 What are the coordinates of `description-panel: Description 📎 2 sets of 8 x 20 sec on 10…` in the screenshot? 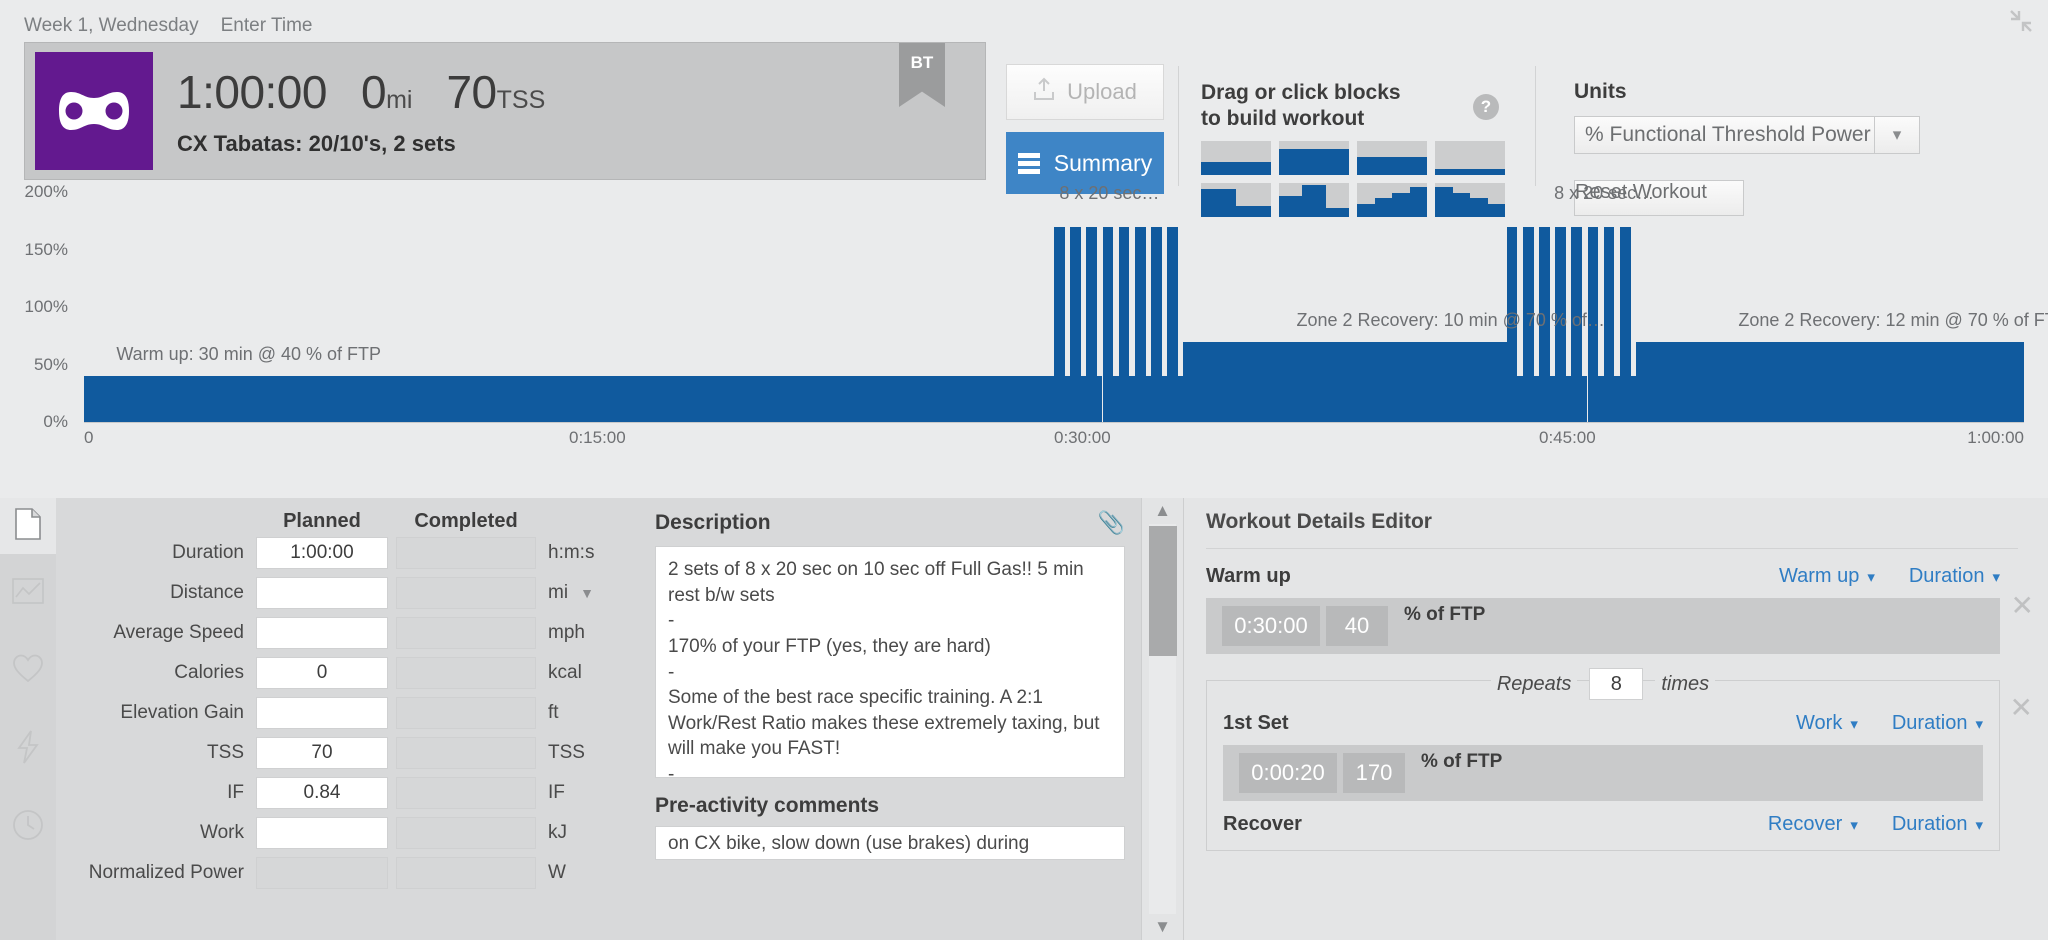 It's located at (891, 719).